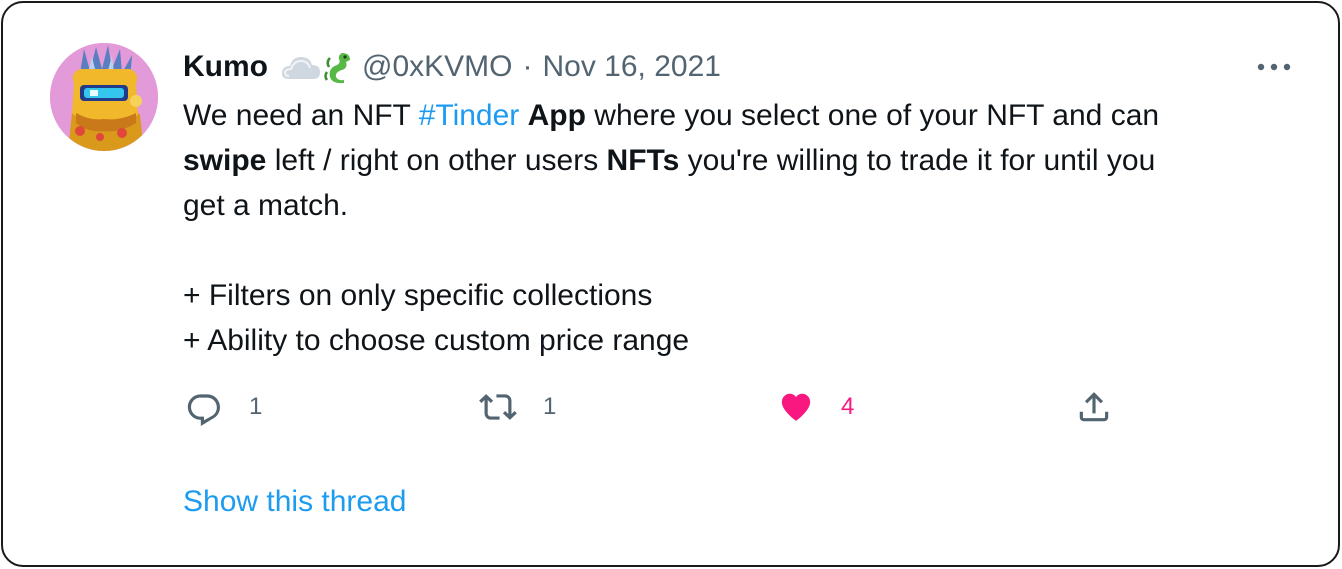  Describe the element at coordinates (436, 340) in the screenshot. I see `tweet-list-item: + Ability to choose custom price range` at that location.